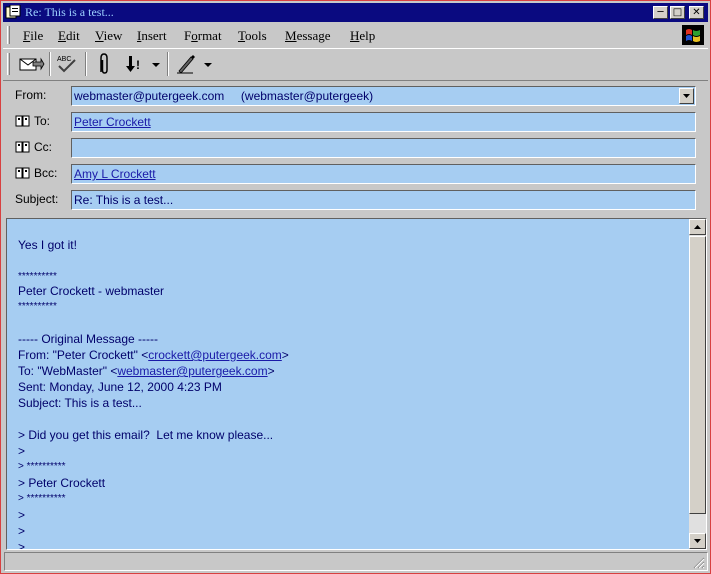 Image resolution: width=711 pixels, height=574 pixels. What do you see at coordinates (362, 36) in the screenshot?
I see `menu-help: Help` at bounding box center [362, 36].